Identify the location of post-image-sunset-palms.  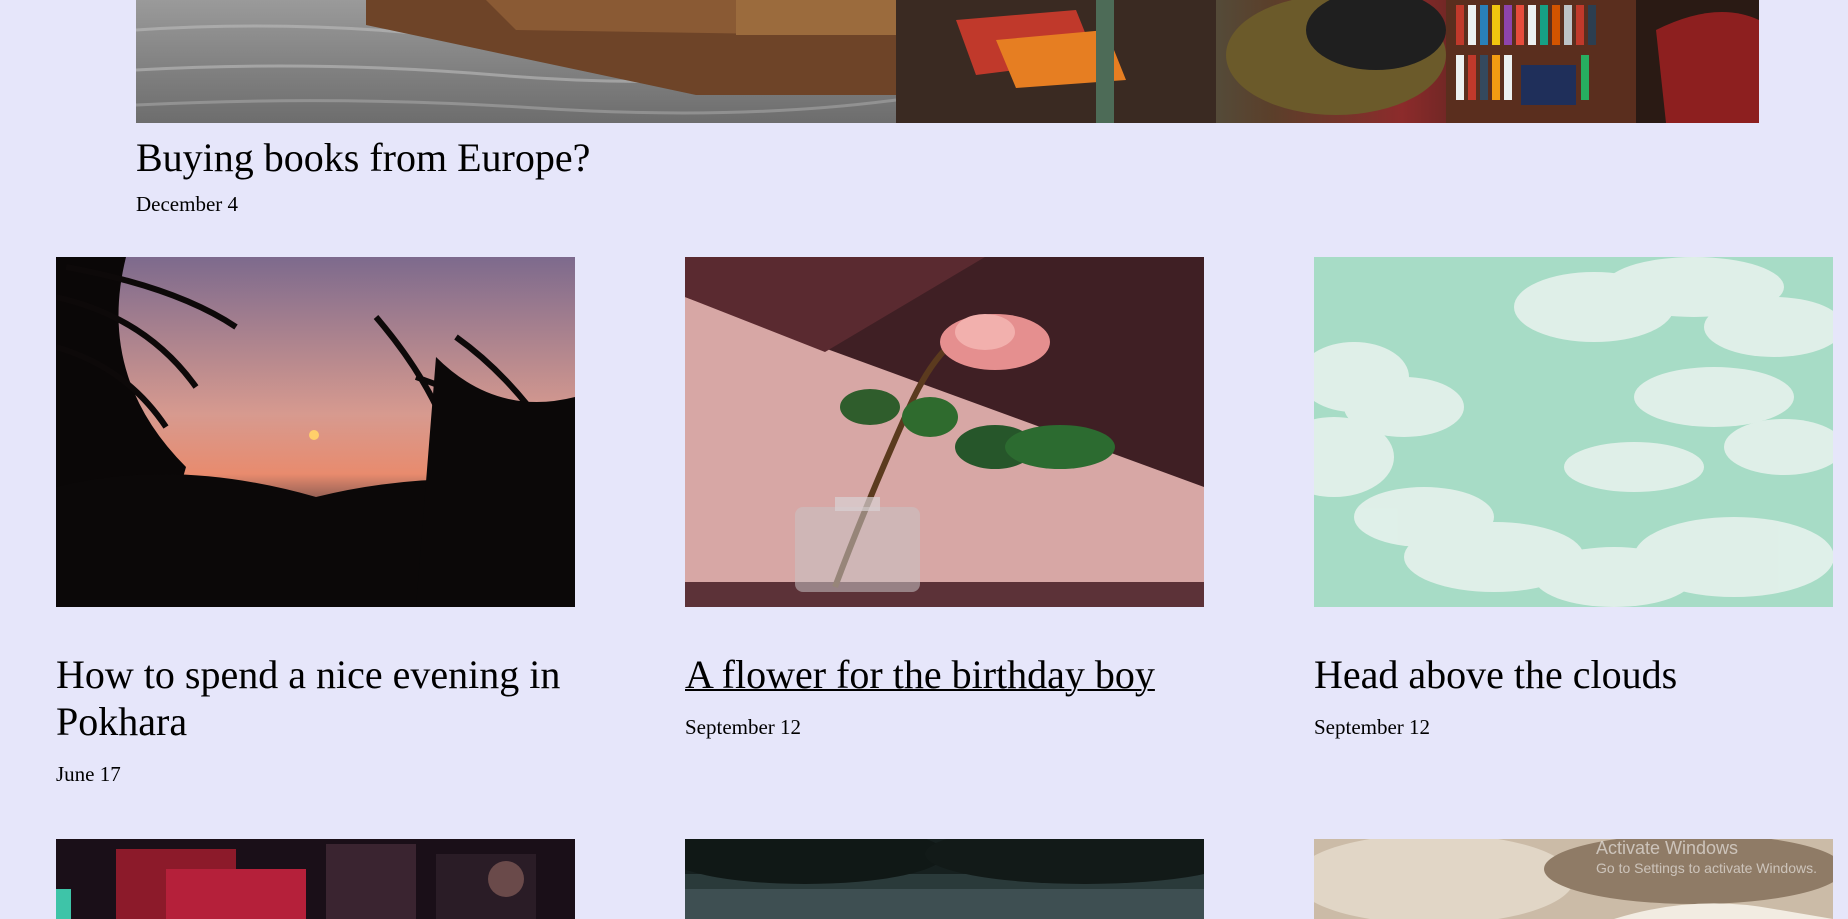
(315, 432).